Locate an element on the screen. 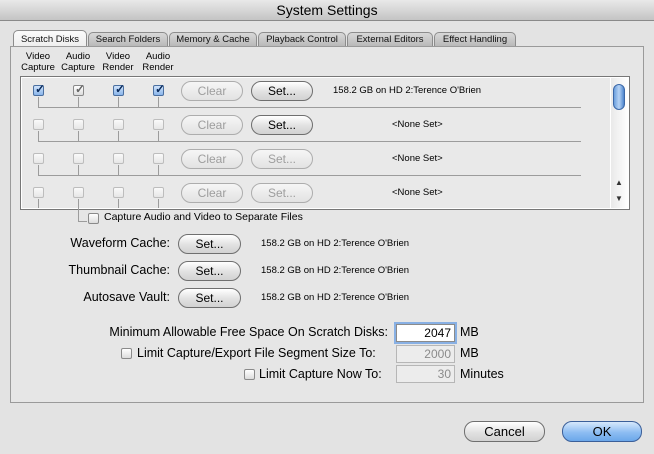  audio-render-checkbox: ✓ is located at coordinates (159, 89).